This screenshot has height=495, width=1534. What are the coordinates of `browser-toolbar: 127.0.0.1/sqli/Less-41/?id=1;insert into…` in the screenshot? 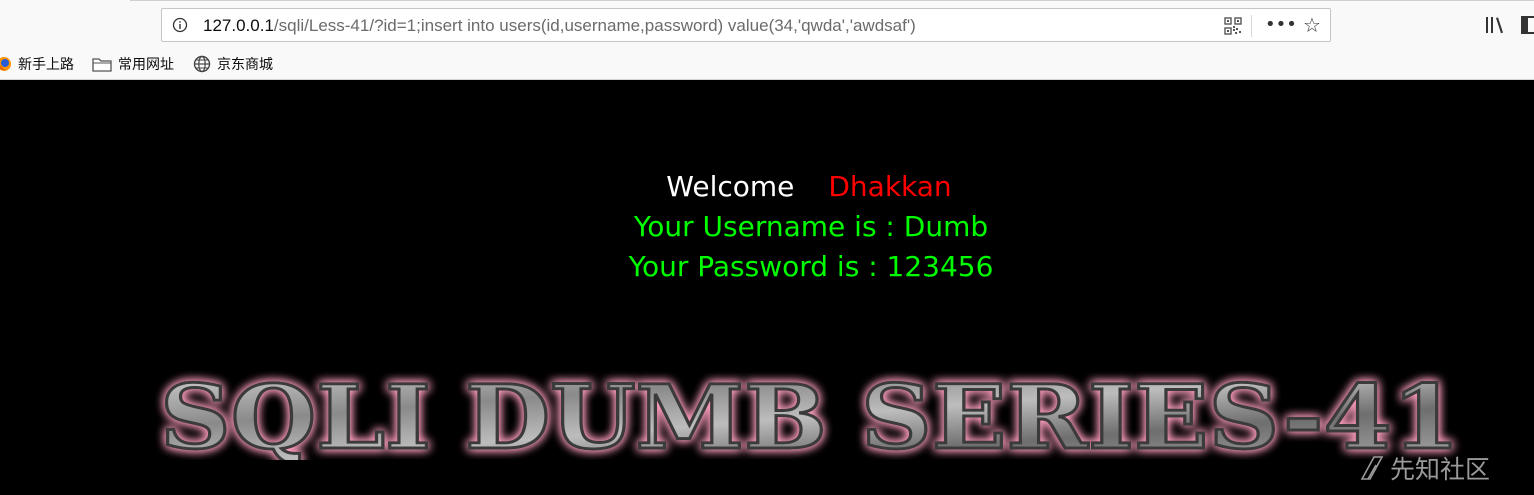 It's located at (767, 25).